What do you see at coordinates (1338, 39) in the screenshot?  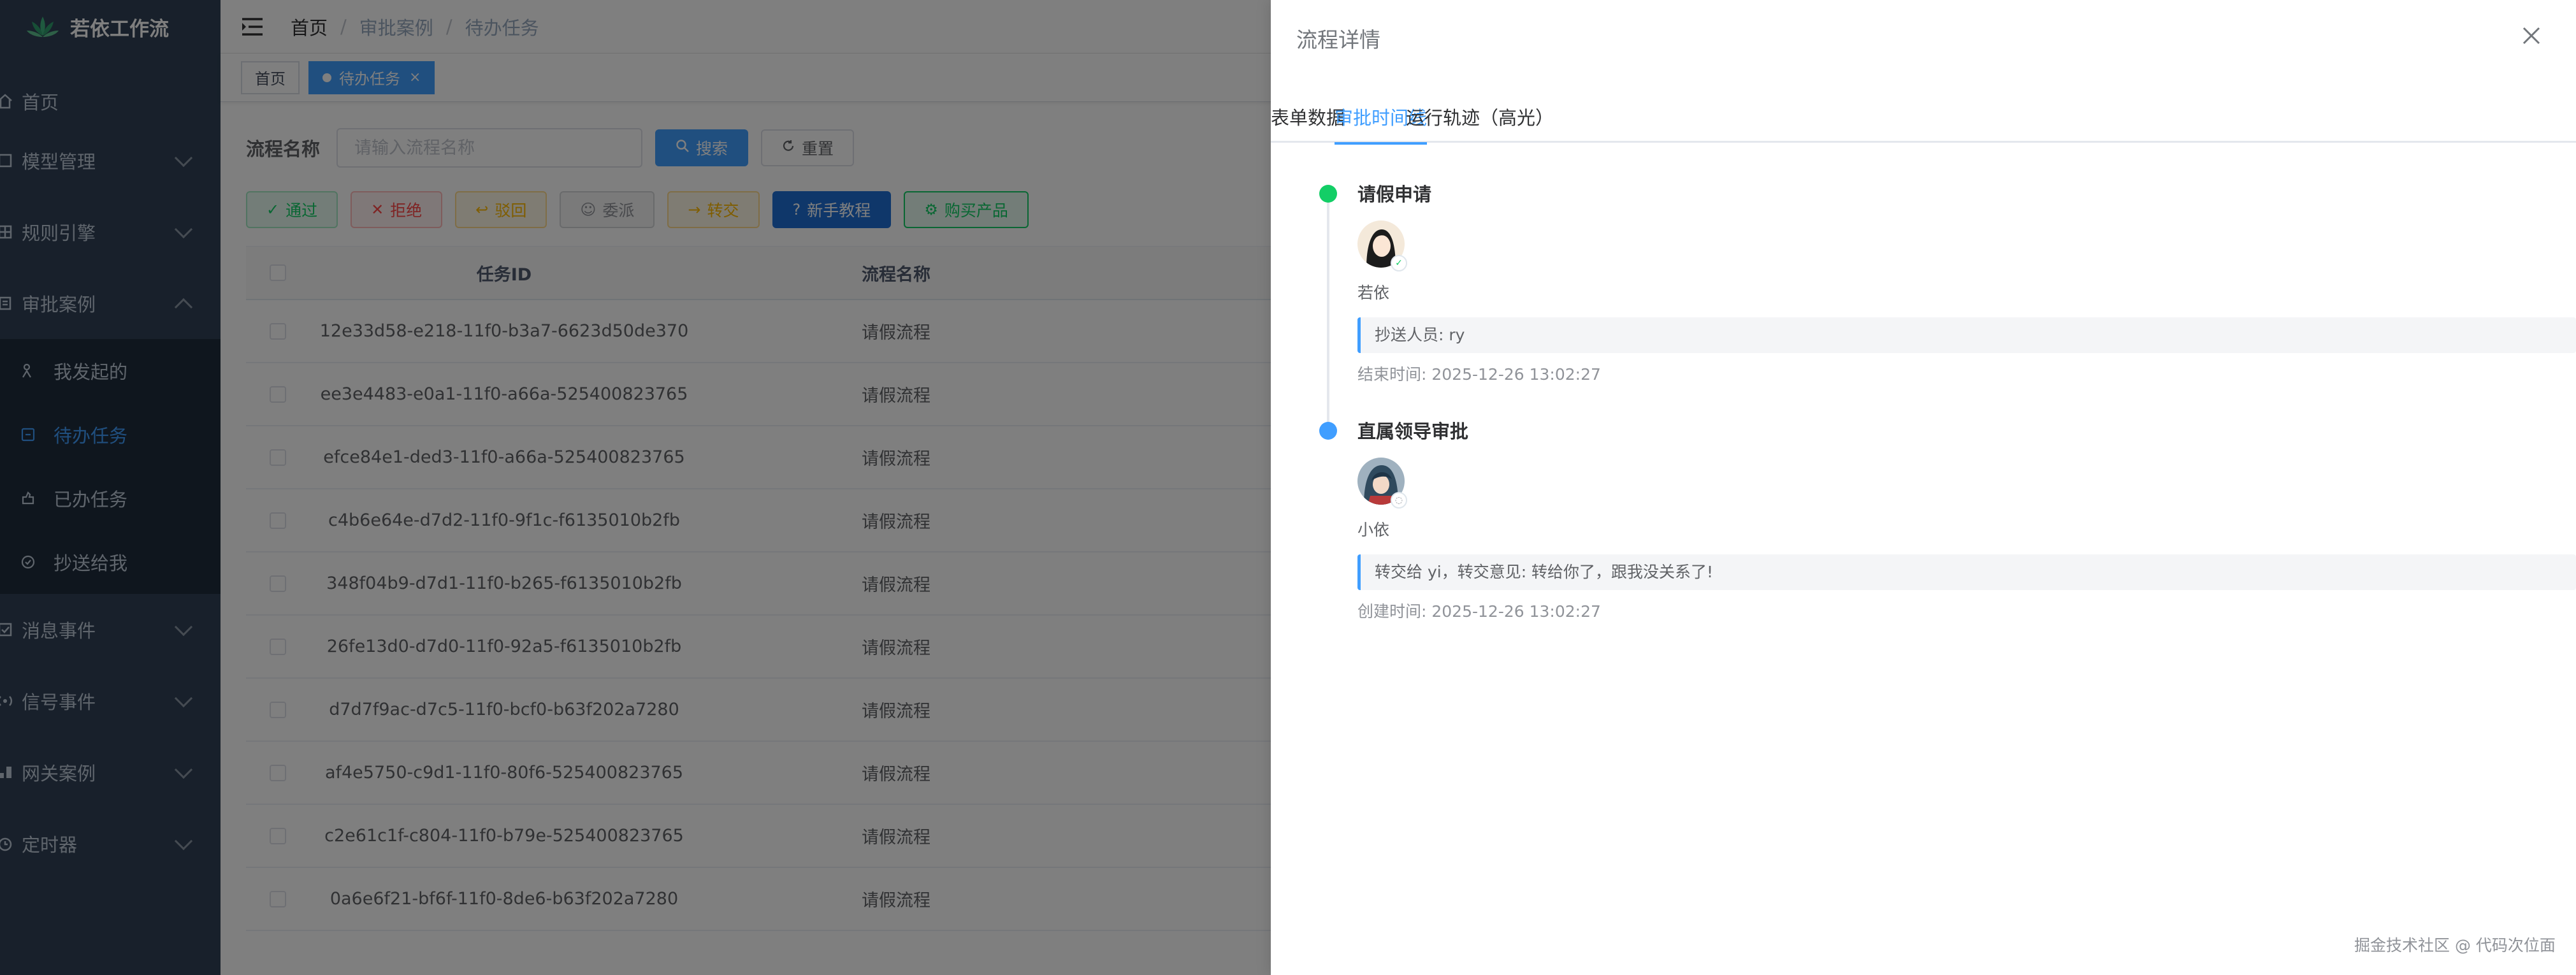 I see `drawer-title: 流程详情` at bounding box center [1338, 39].